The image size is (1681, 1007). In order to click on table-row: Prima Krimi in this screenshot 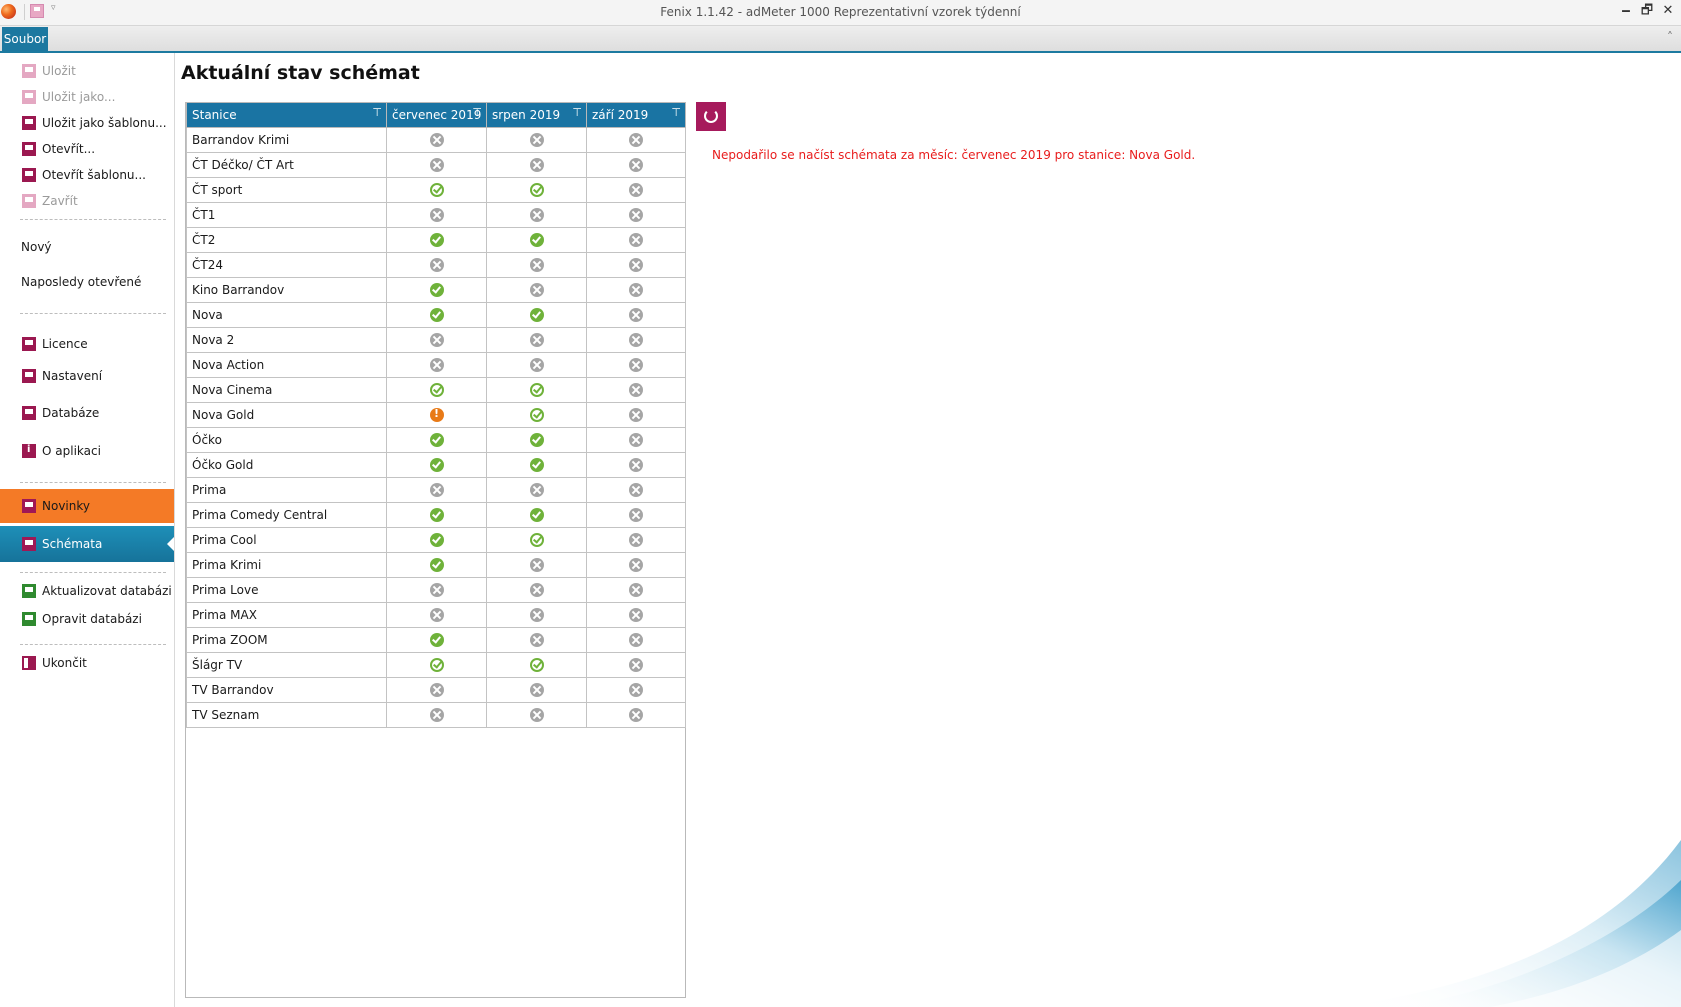, I will do `click(436, 564)`.